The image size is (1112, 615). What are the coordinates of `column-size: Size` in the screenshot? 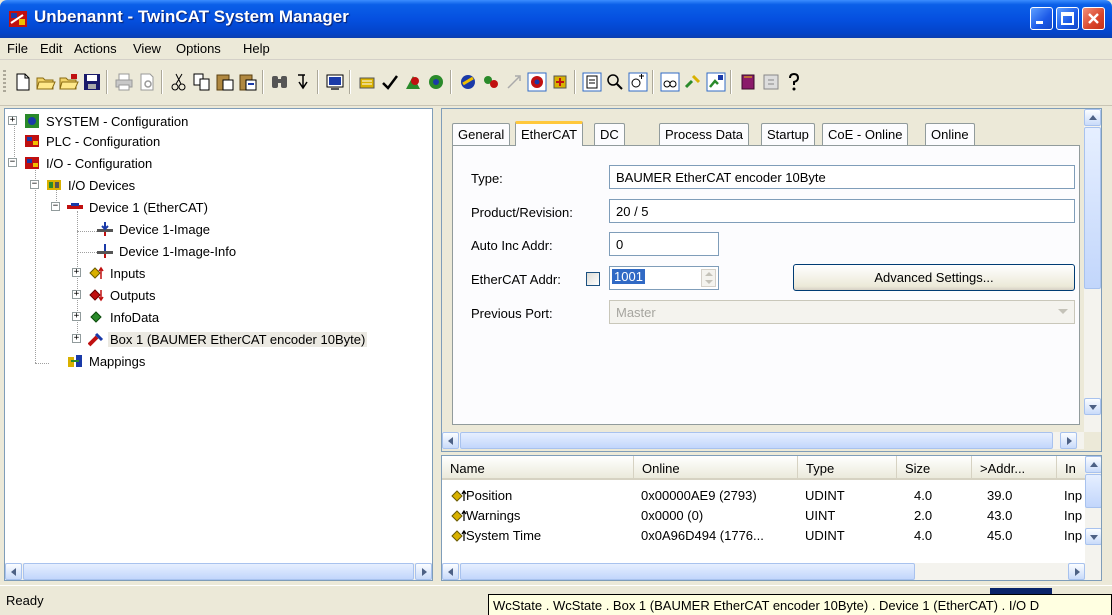 It's located at (934, 468).